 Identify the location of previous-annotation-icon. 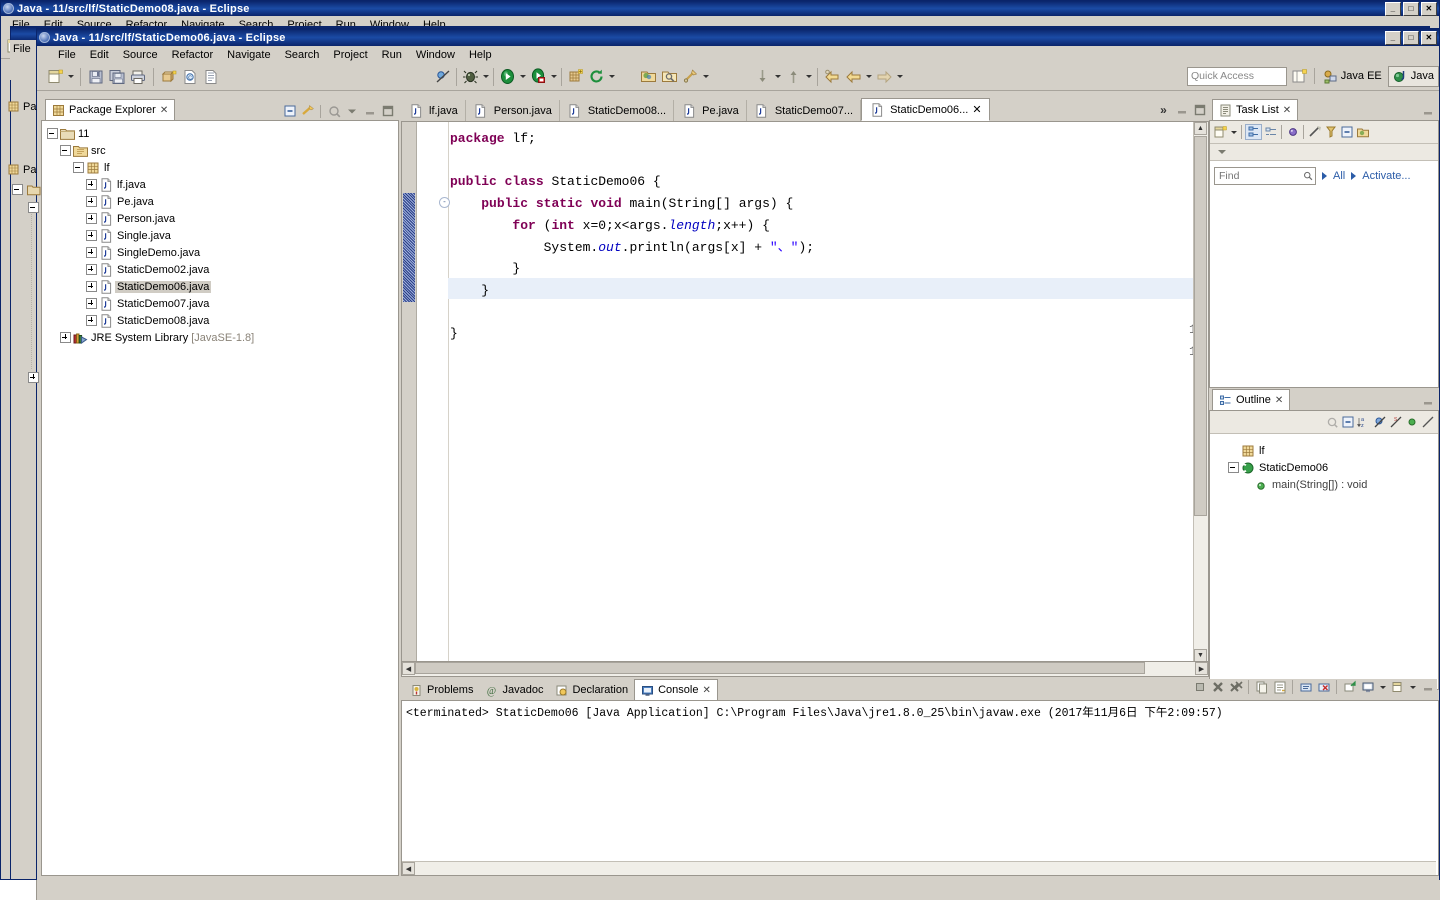
(793, 77).